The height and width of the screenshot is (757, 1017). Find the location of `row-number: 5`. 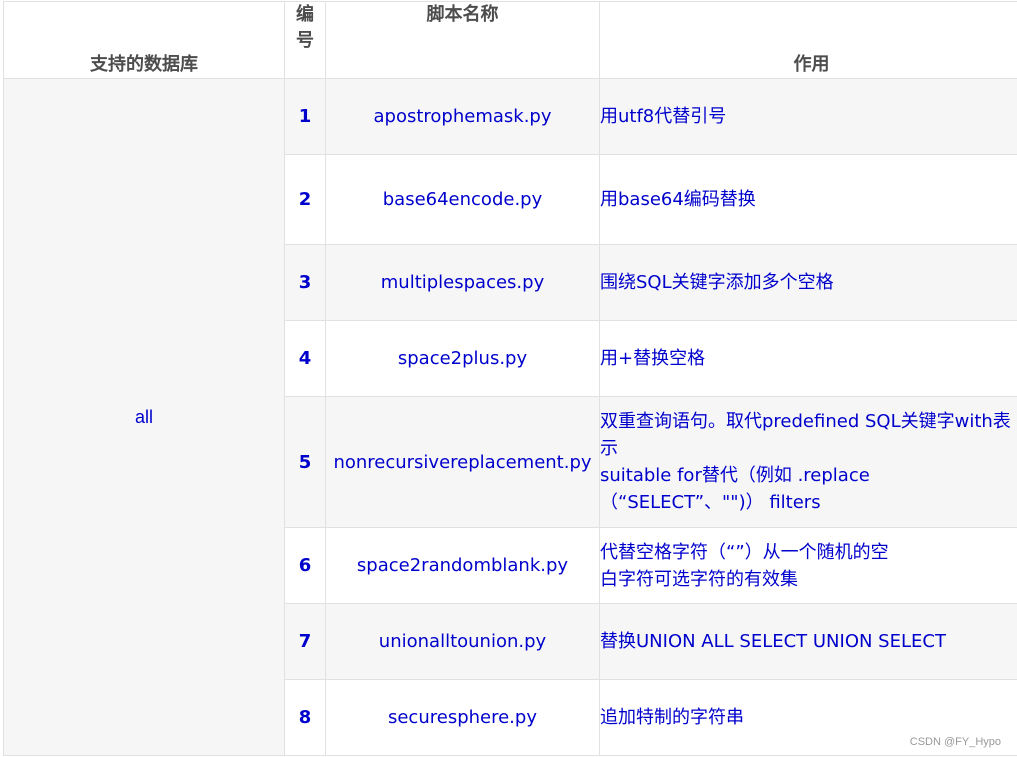

row-number: 5 is located at coordinates (305, 462).